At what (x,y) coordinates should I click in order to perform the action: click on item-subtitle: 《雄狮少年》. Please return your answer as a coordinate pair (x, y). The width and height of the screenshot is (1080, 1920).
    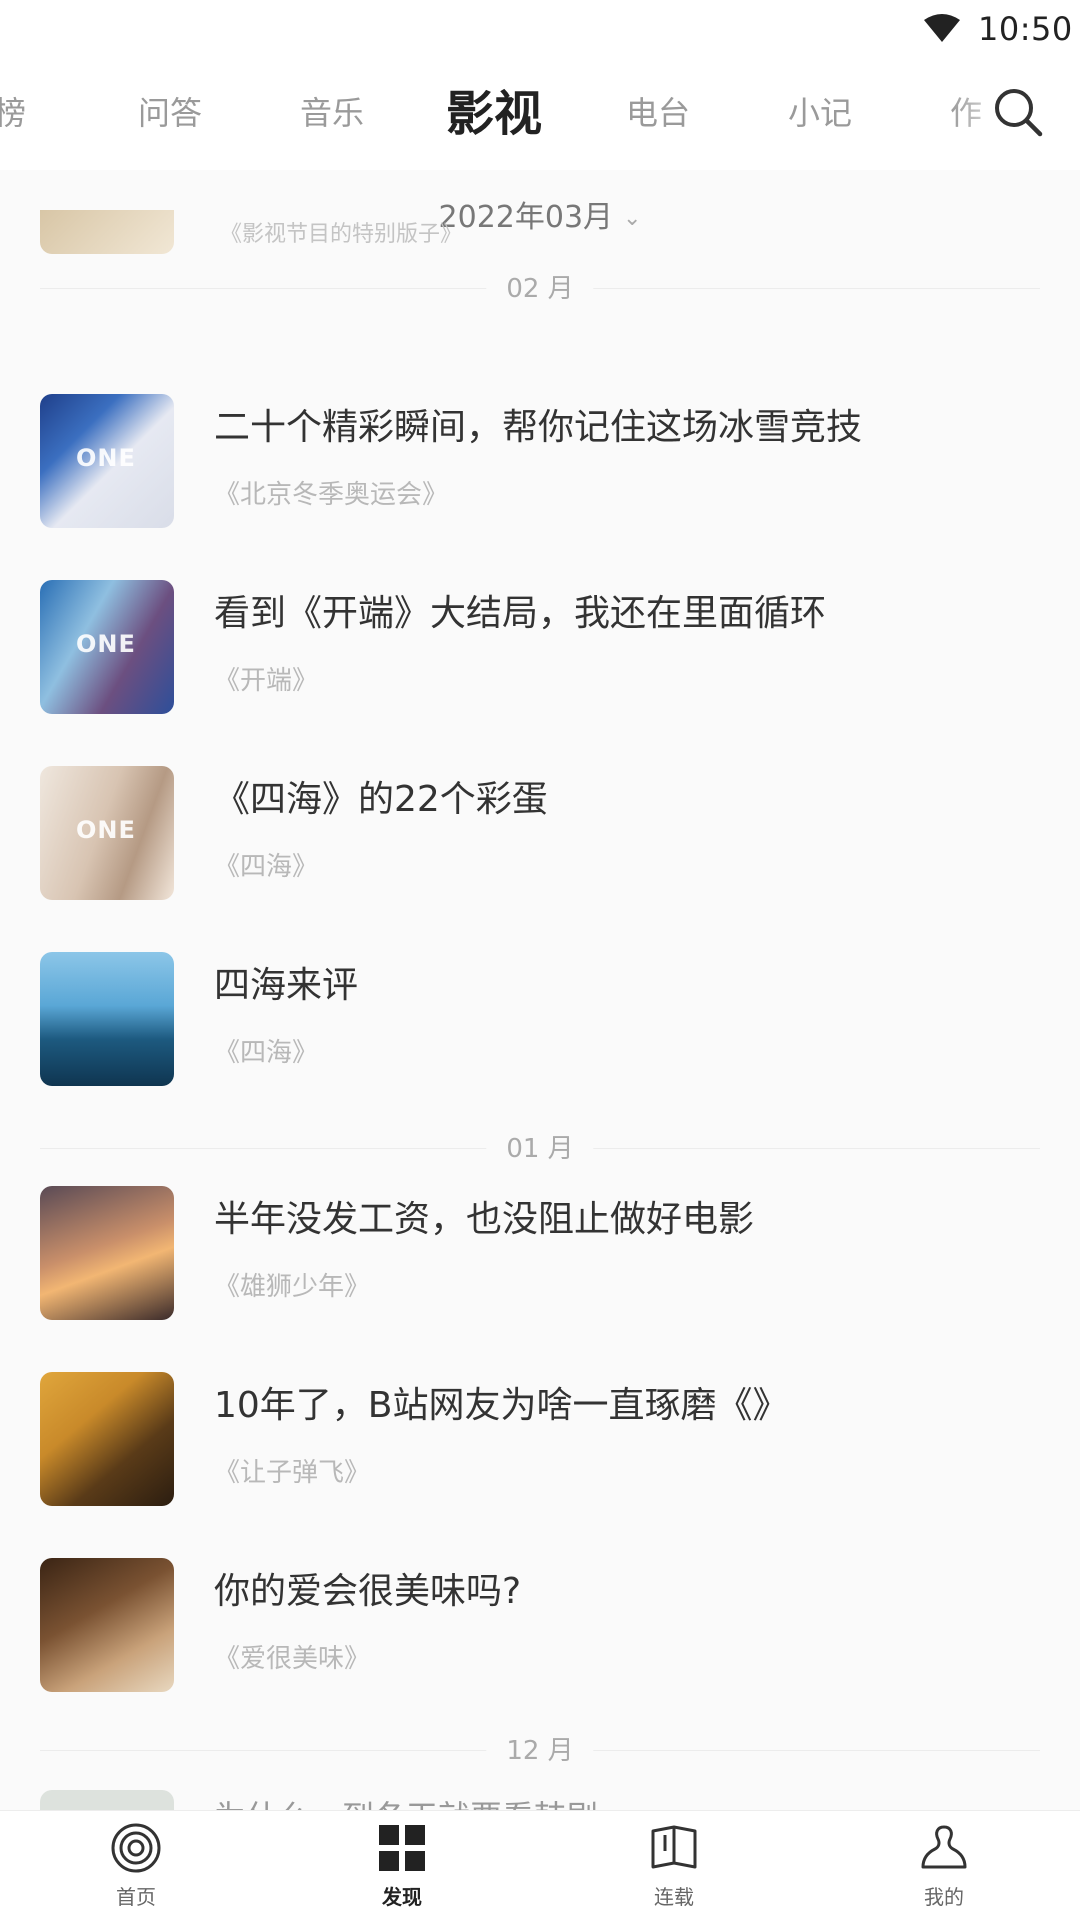
    Looking at the image, I should click on (292, 1287).